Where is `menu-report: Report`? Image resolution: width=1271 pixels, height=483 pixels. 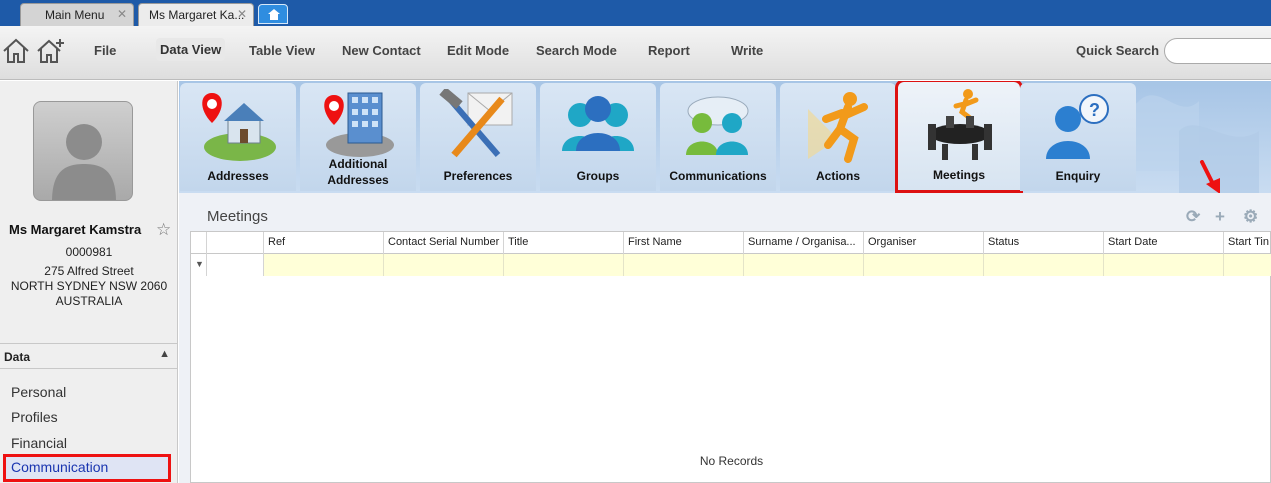 menu-report: Report is located at coordinates (669, 50).